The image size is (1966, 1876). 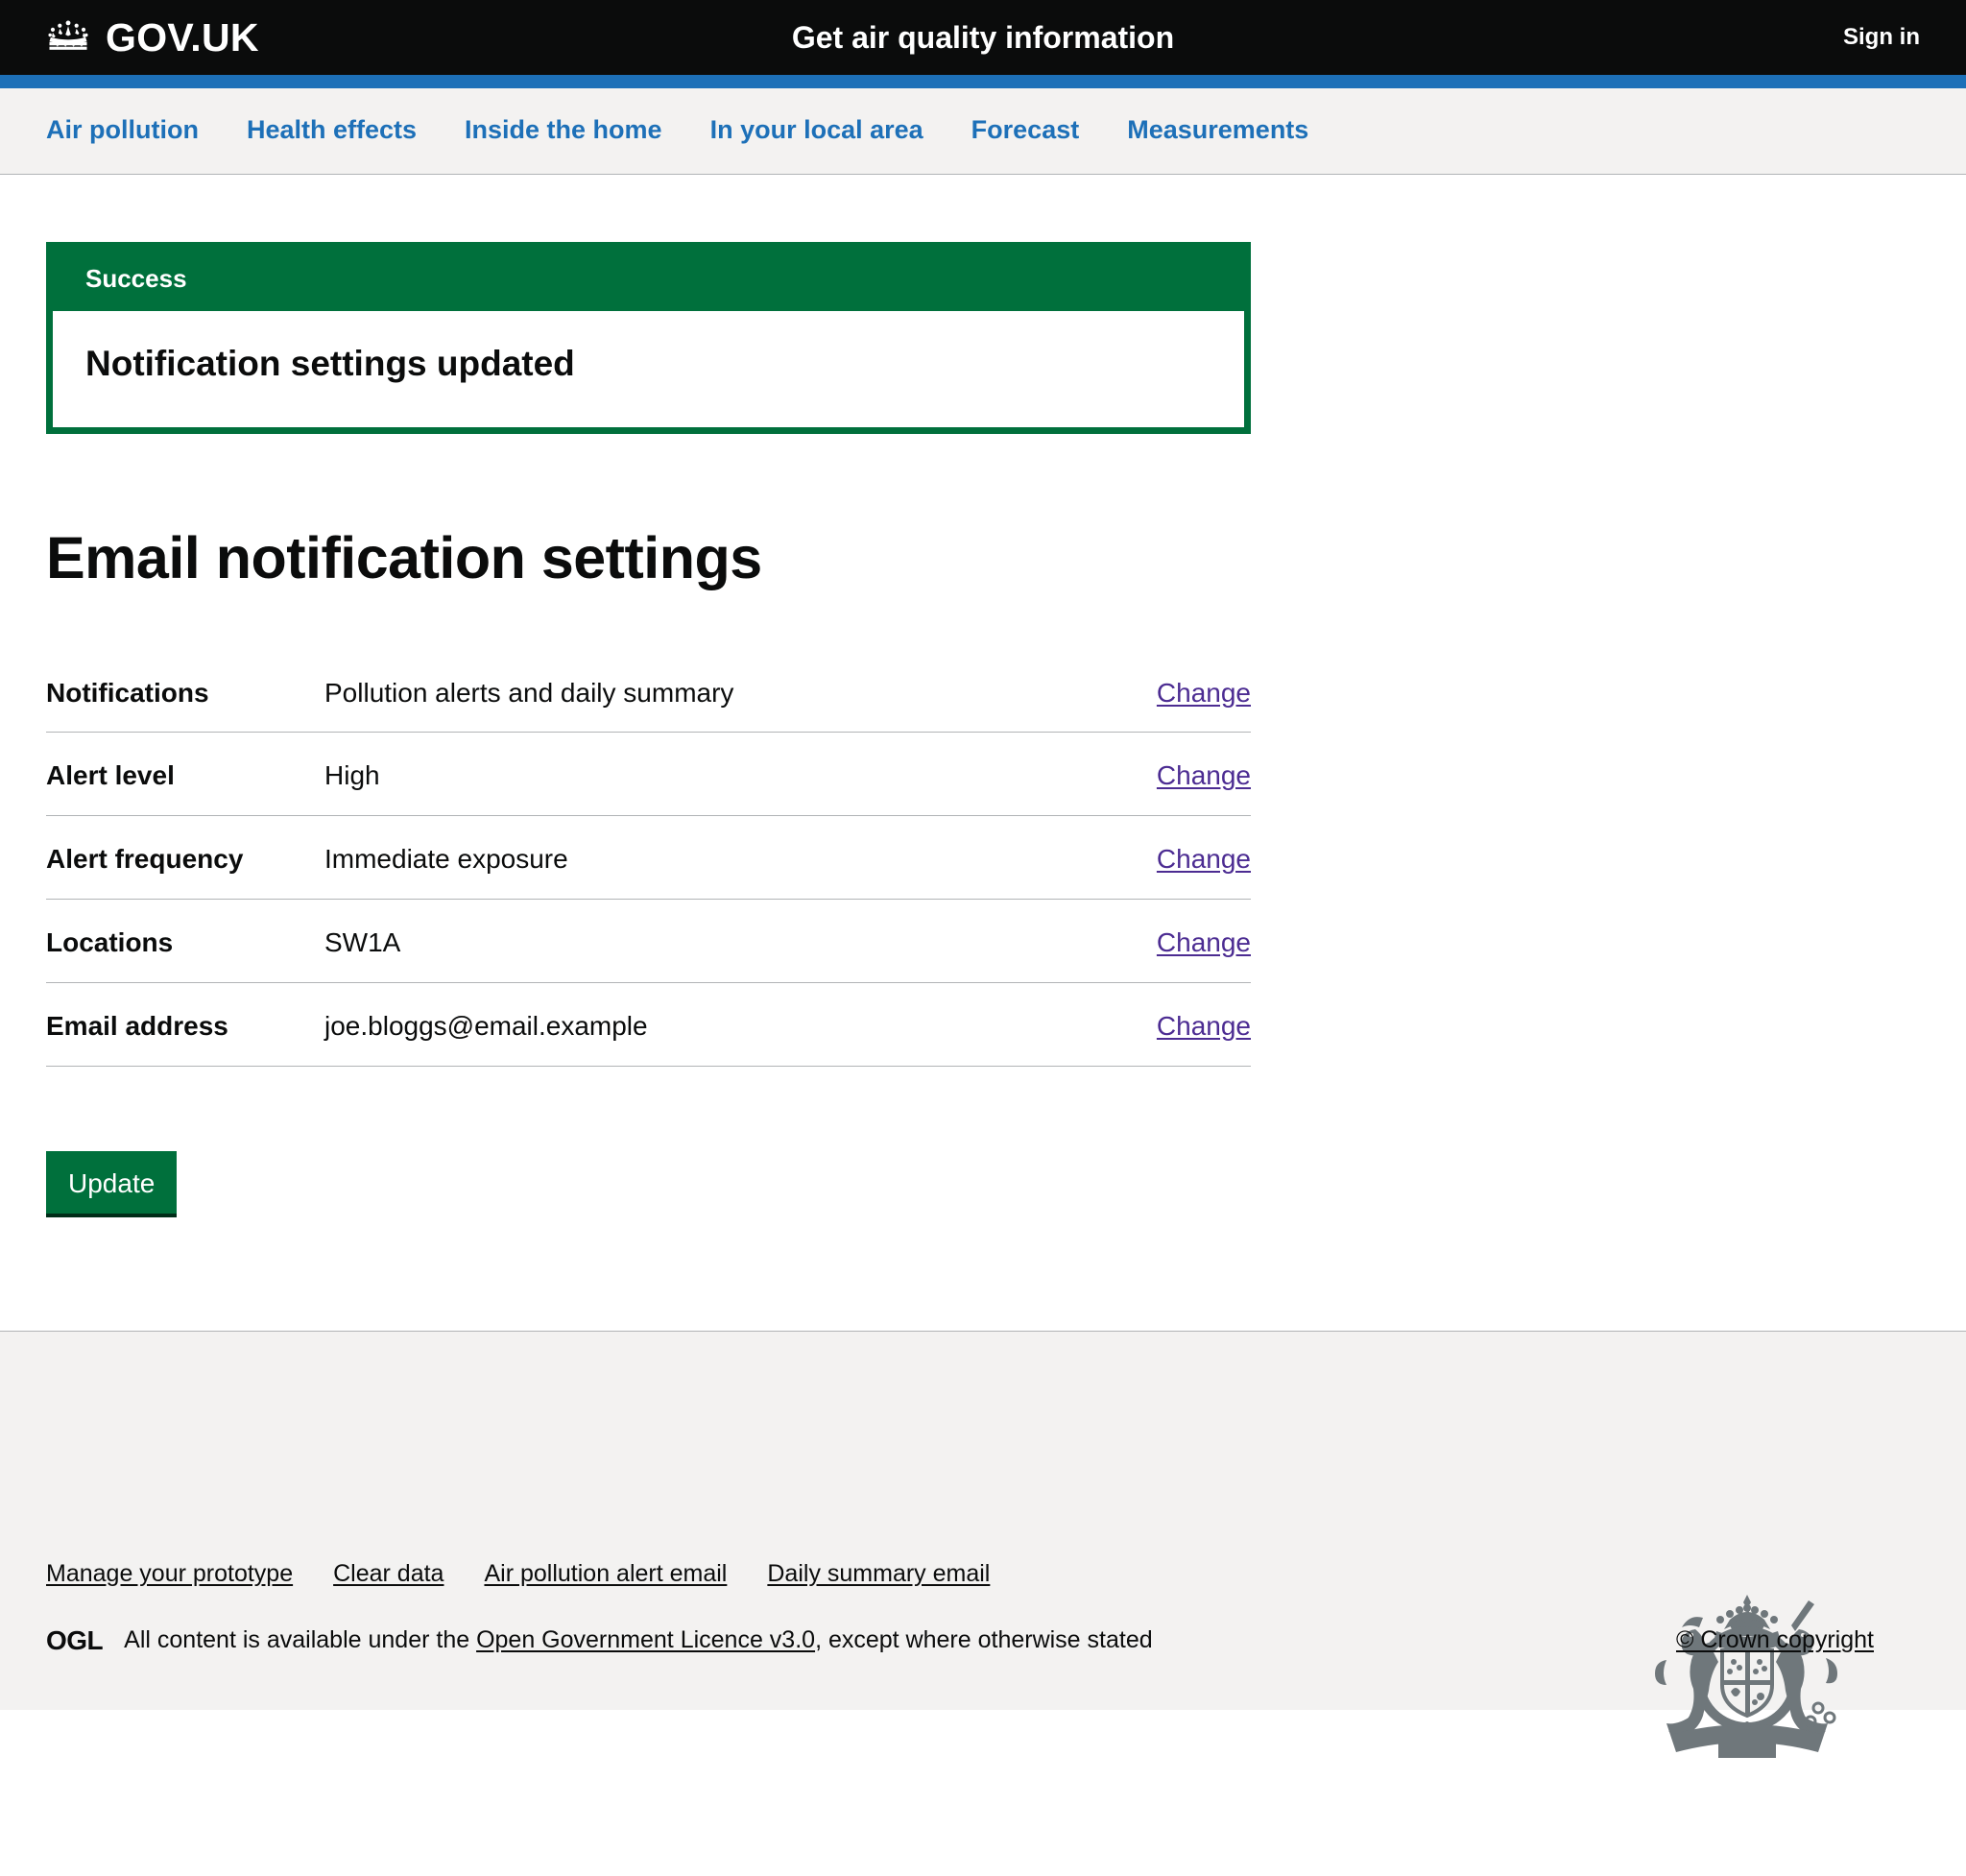 What do you see at coordinates (1204, 859) in the screenshot?
I see `change-link-alert-frequency: Change` at bounding box center [1204, 859].